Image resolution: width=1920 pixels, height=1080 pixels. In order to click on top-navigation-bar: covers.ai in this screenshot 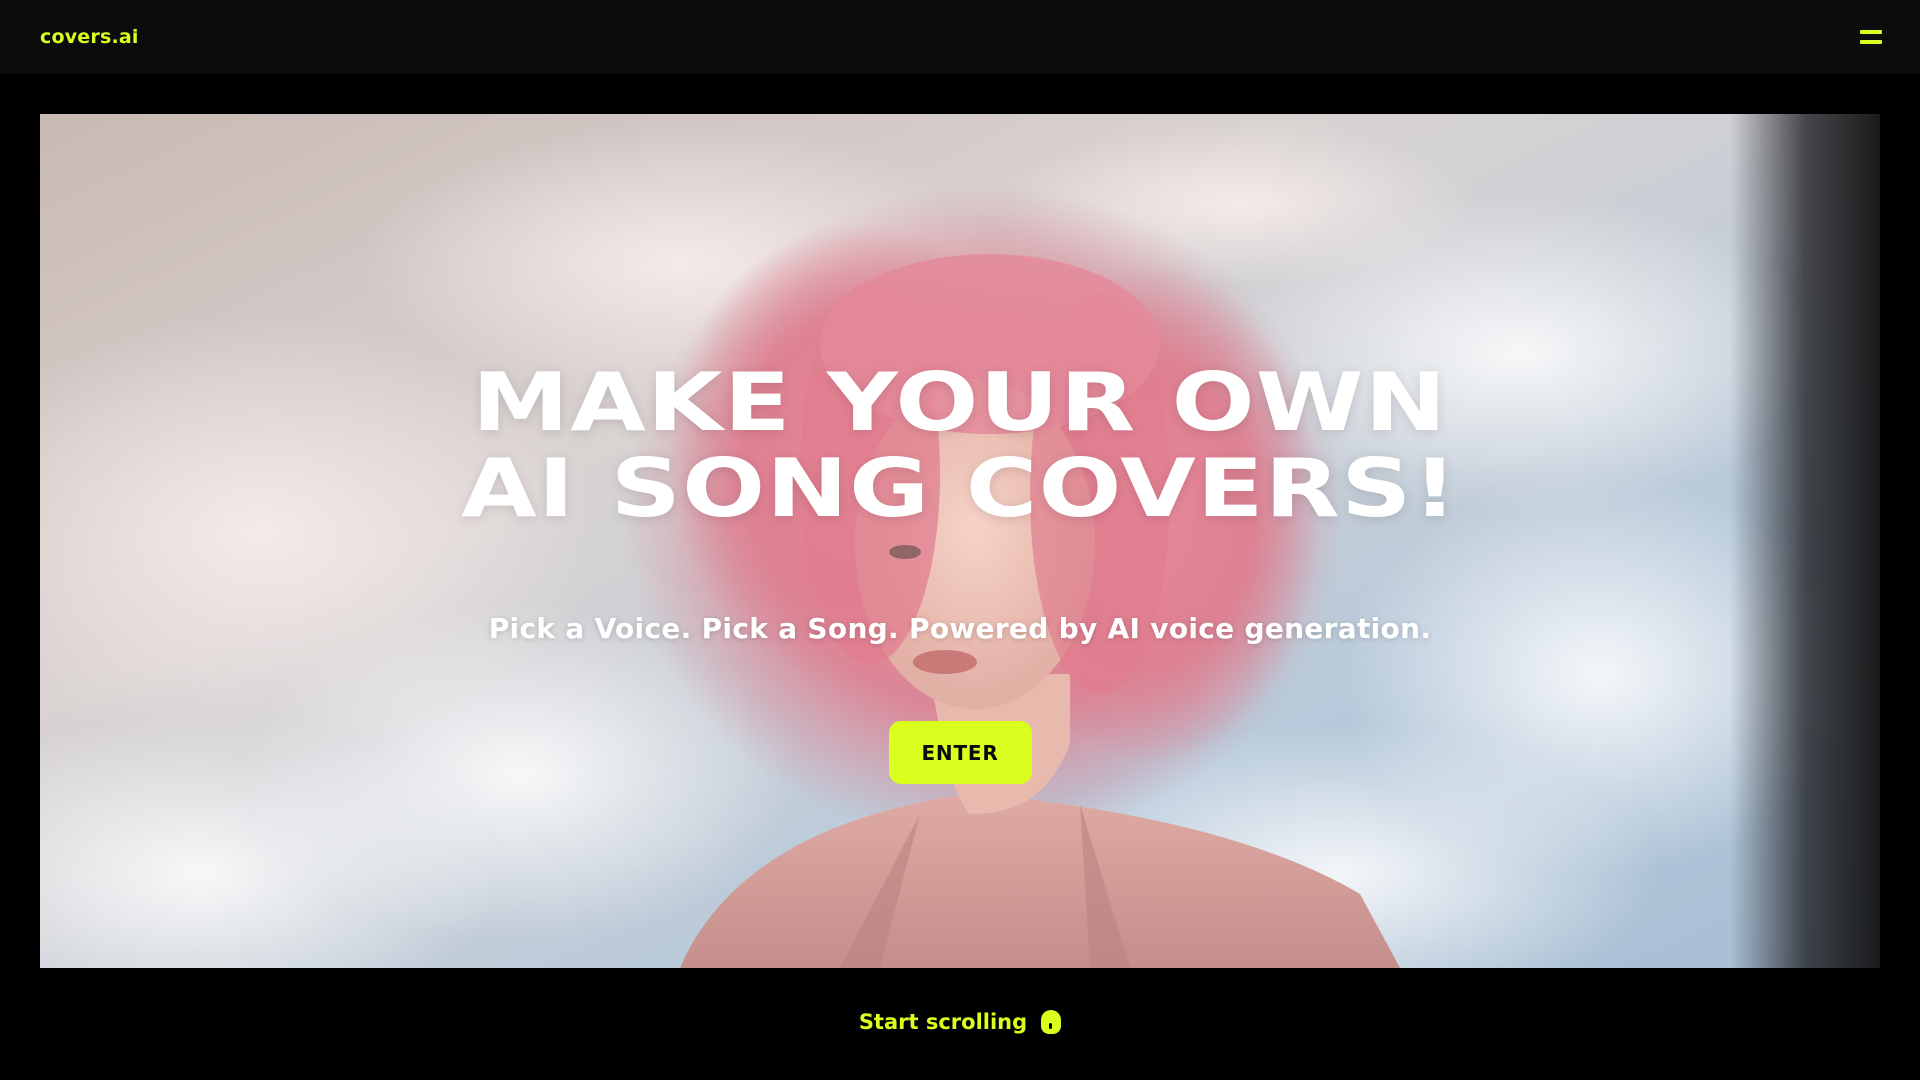, I will do `click(960, 37)`.